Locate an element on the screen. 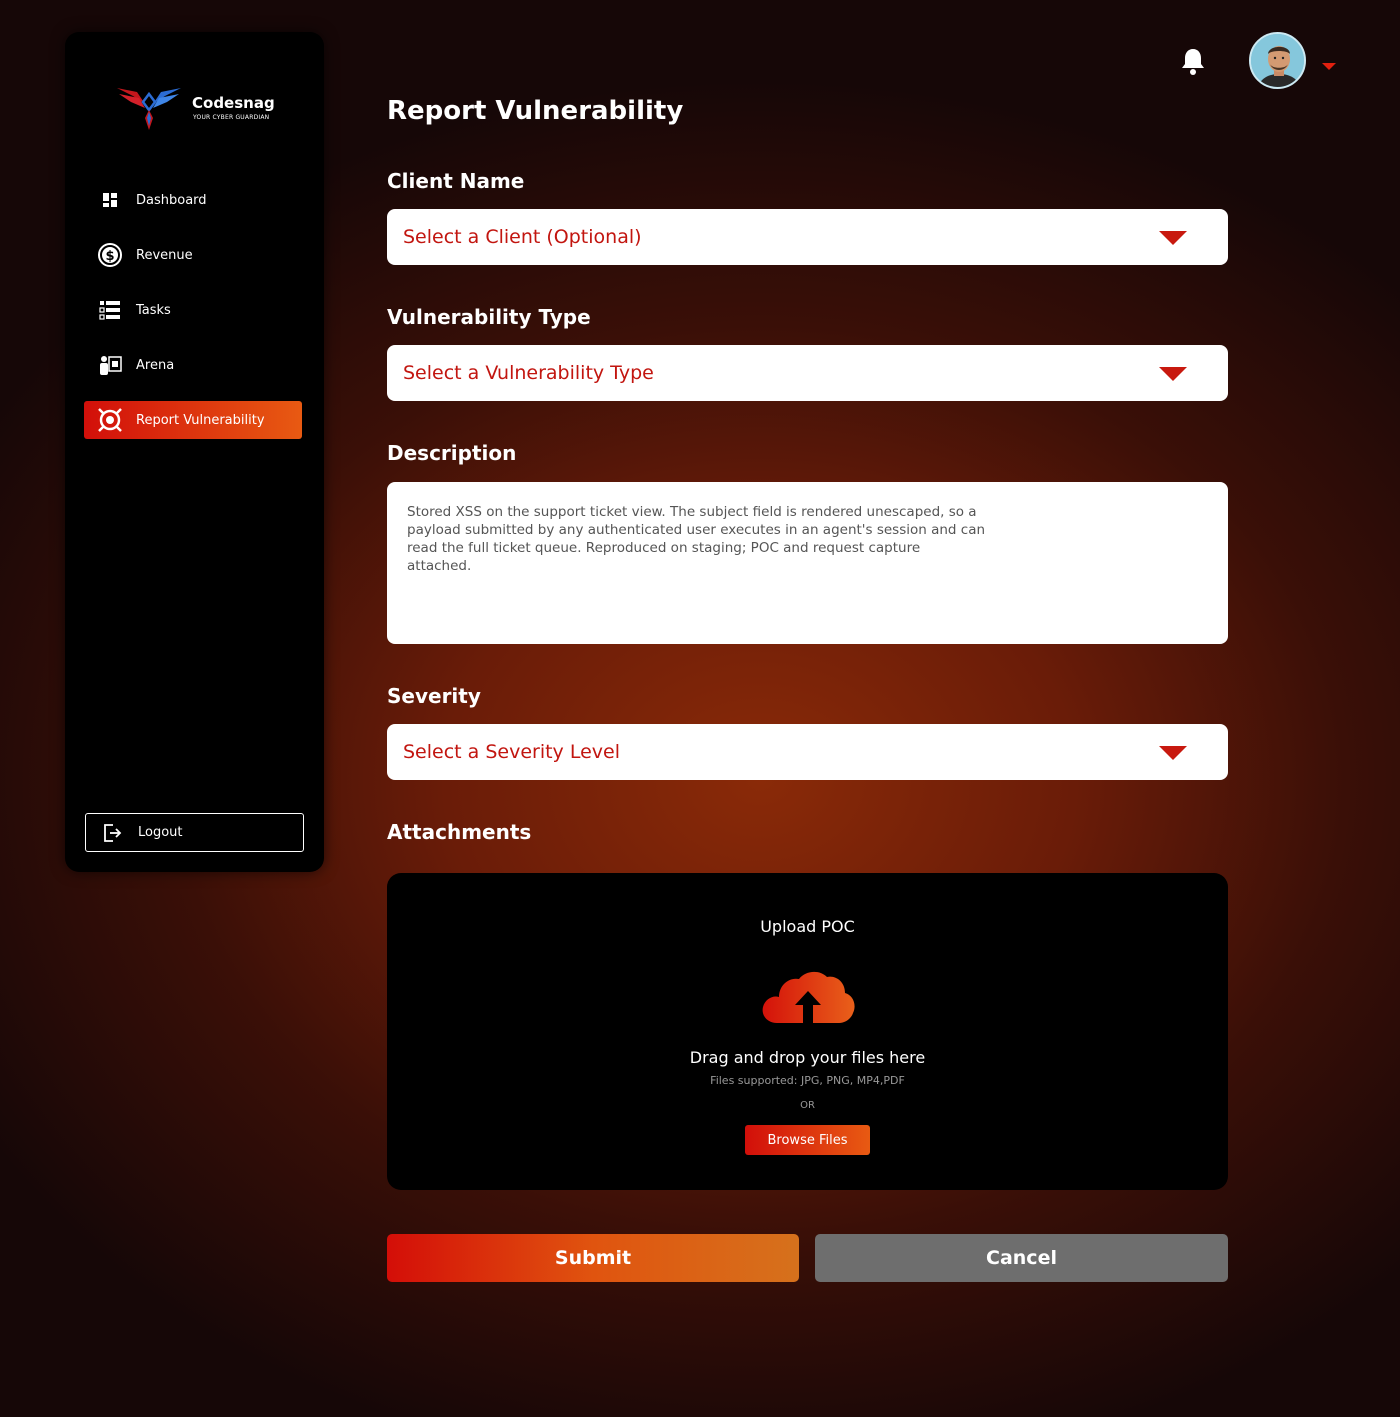 This screenshot has width=1400, height=1417. sidebar-item-label: Arena is located at coordinates (155, 365).